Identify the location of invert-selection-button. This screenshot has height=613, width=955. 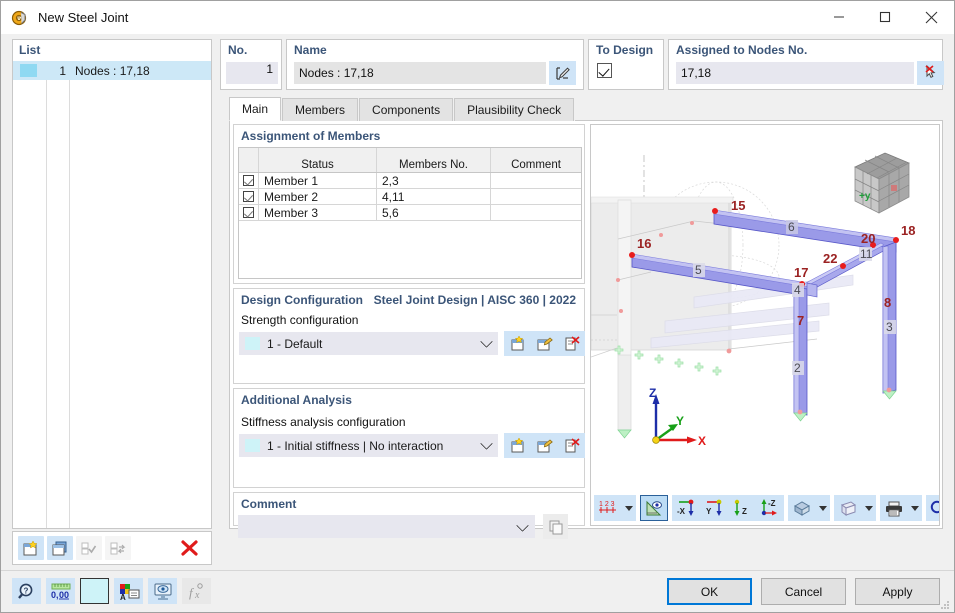
(118, 548).